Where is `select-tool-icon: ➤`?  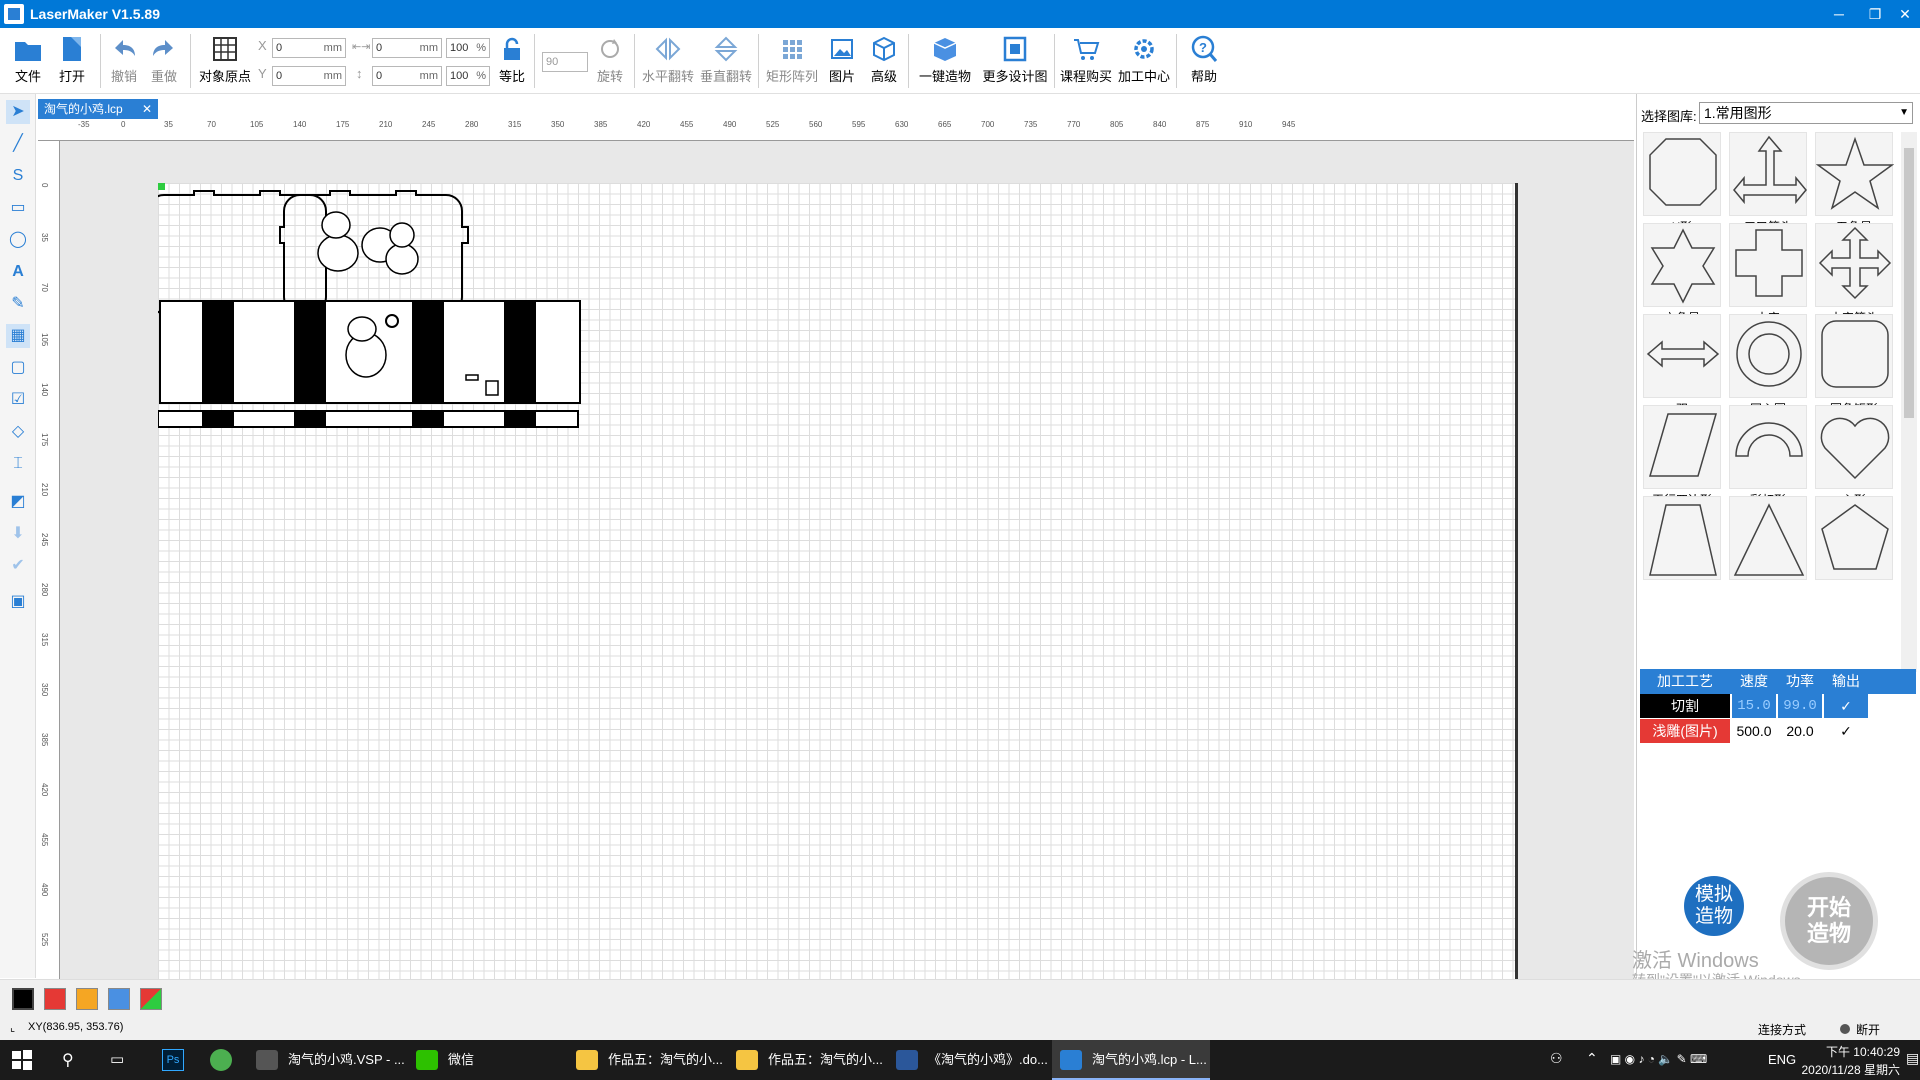 select-tool-icon: ➤ is located at coordinates (18, 112).